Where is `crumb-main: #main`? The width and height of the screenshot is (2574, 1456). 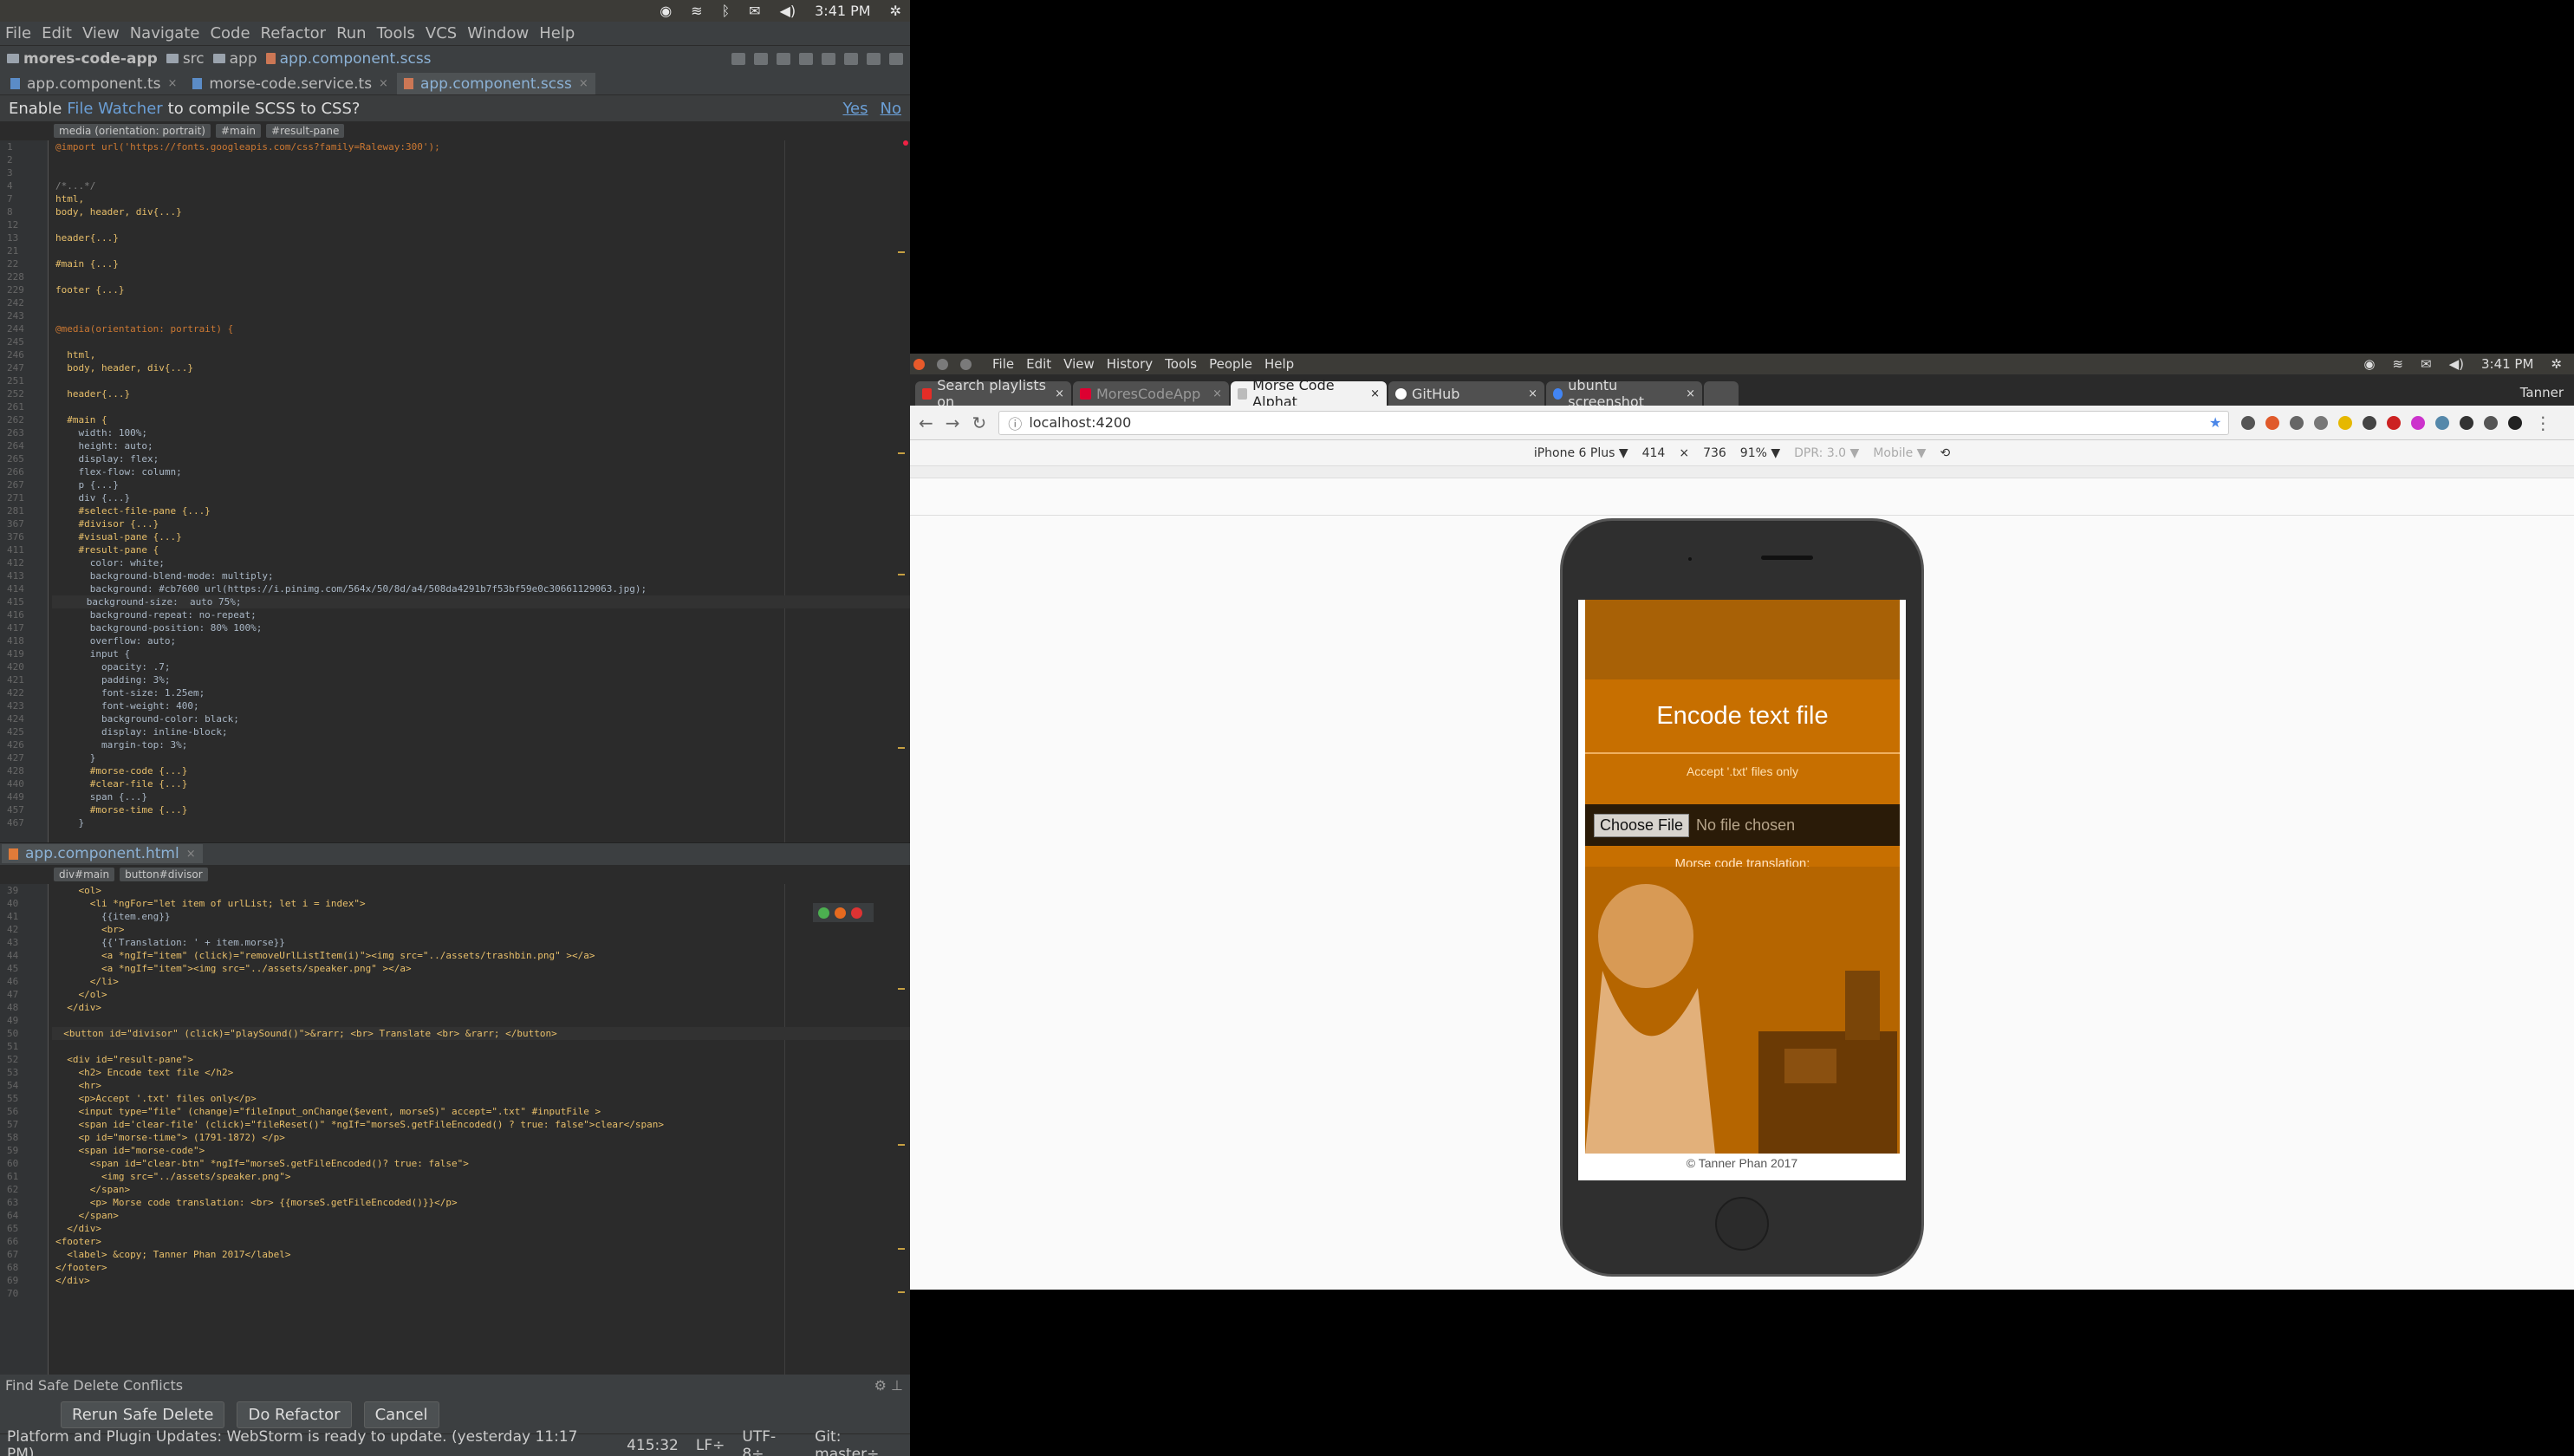
crumb-main: #main is located at coordinates (238, 131).